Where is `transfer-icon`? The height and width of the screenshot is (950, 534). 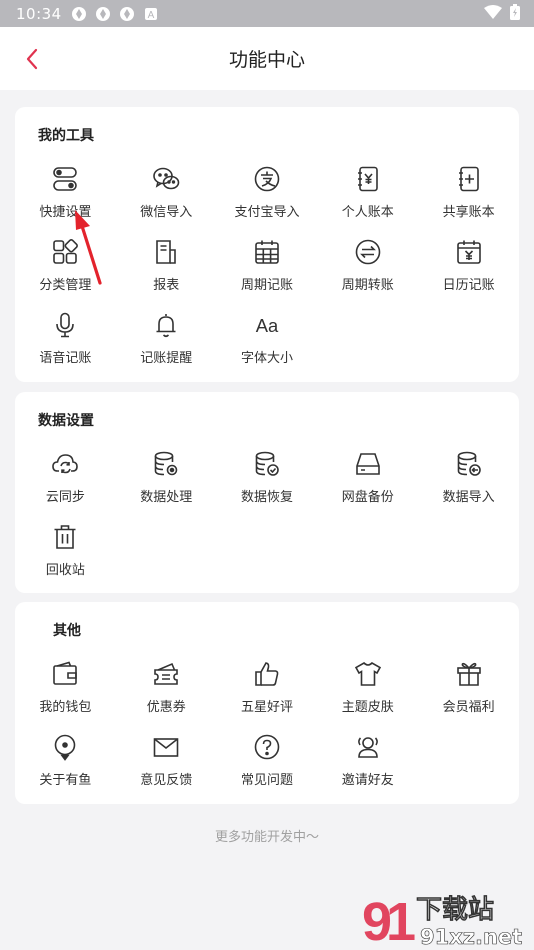
transfer-icon is located at coordinates (368, 252).